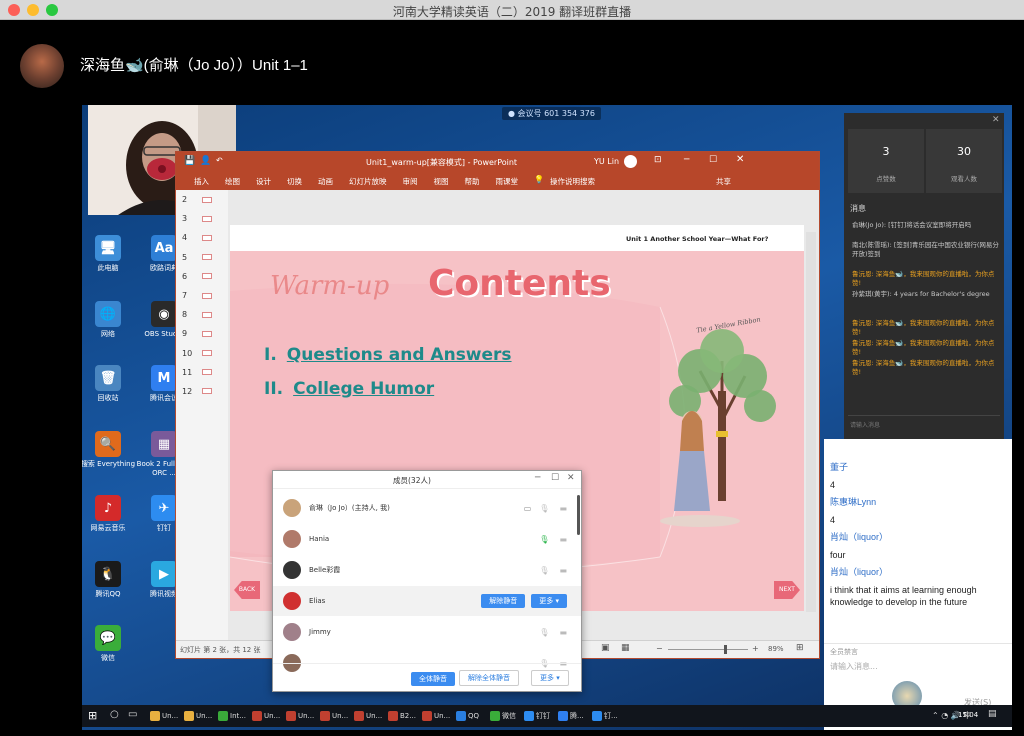  Describe the element at coordinates (205, 161) in the screenshot. I see `user-icon: 👤` at that location.